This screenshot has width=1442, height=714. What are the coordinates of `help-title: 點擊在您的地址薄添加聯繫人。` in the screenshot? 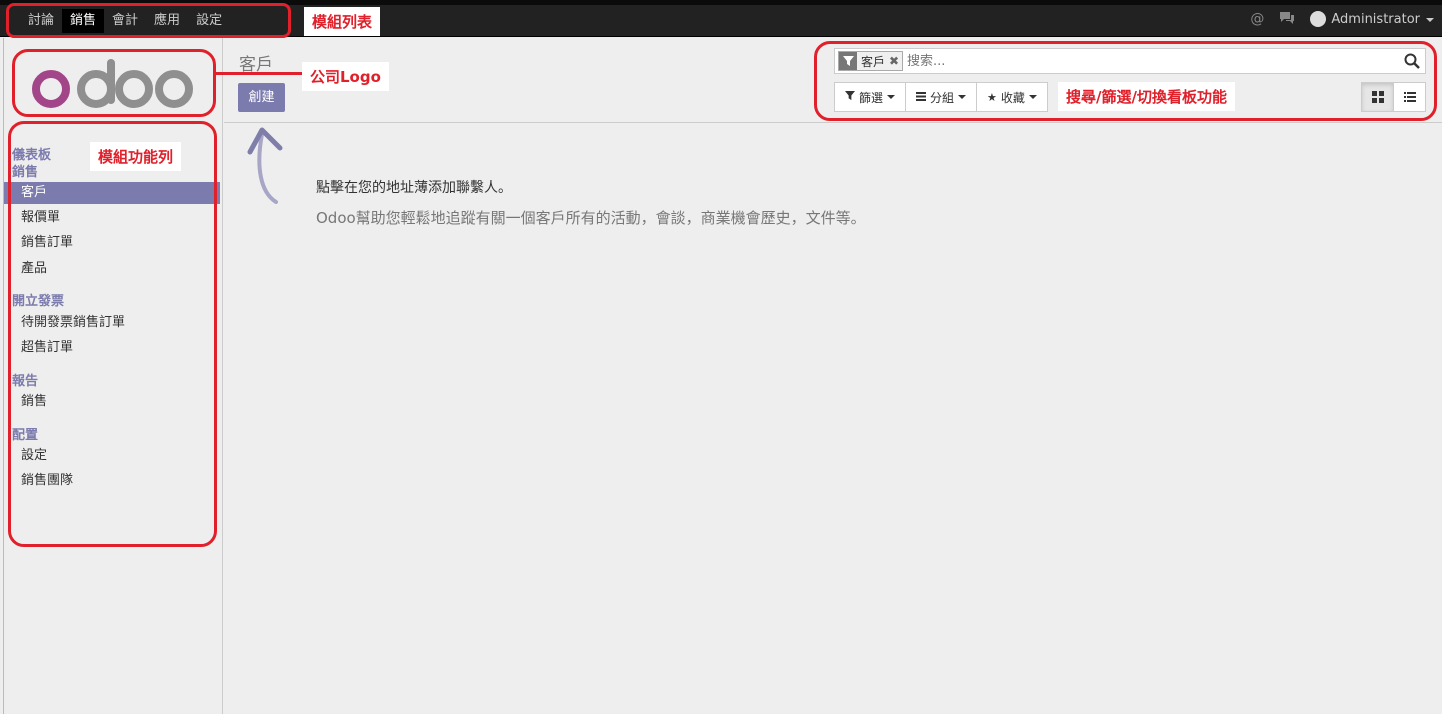 It's located at (414, 188).